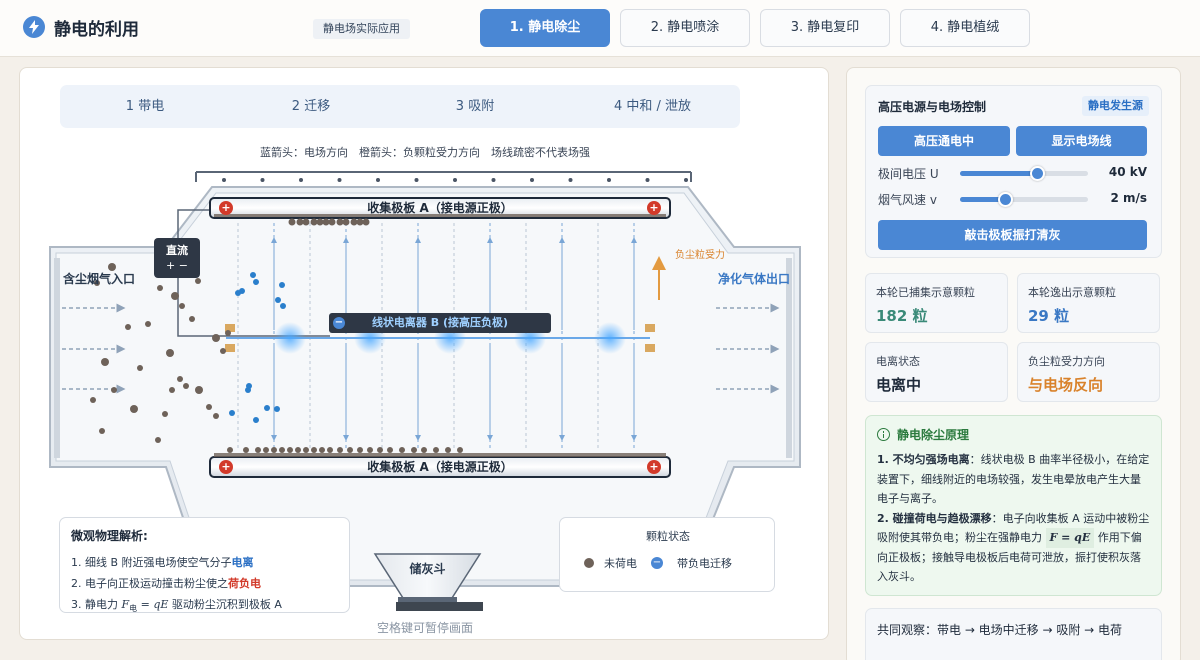 This screenshot has width=1200, height=660. What do you see at coordinates (907, 200) in the screenshot?
I see `speed-label: 烟气风速 v` at bounding box center [907, 200].